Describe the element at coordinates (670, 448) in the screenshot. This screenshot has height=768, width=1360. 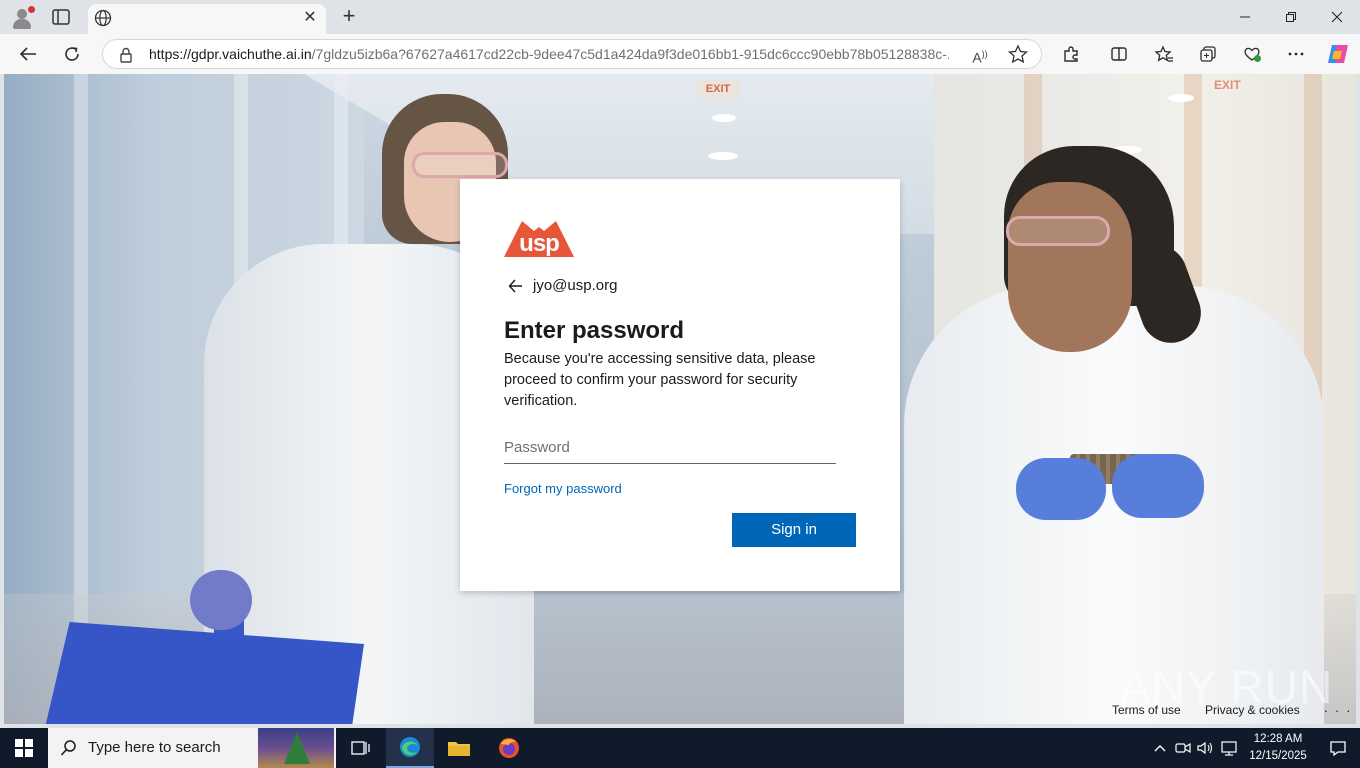
I see `password-input` at that location.